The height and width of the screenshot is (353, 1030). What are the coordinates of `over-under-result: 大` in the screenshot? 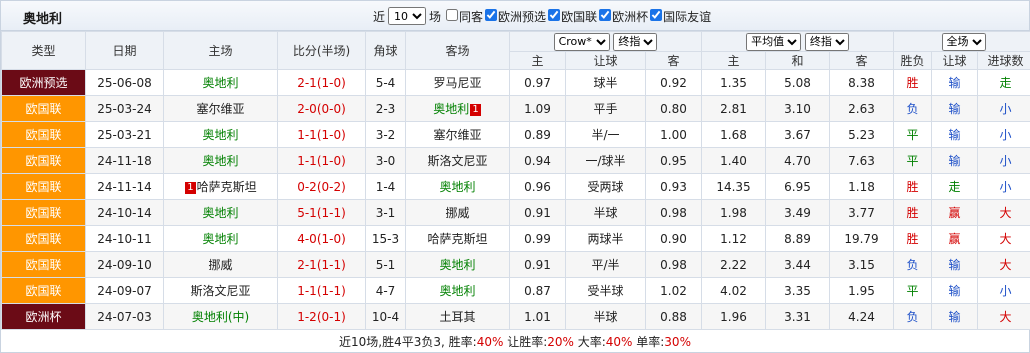 It's located at (1005, 317).